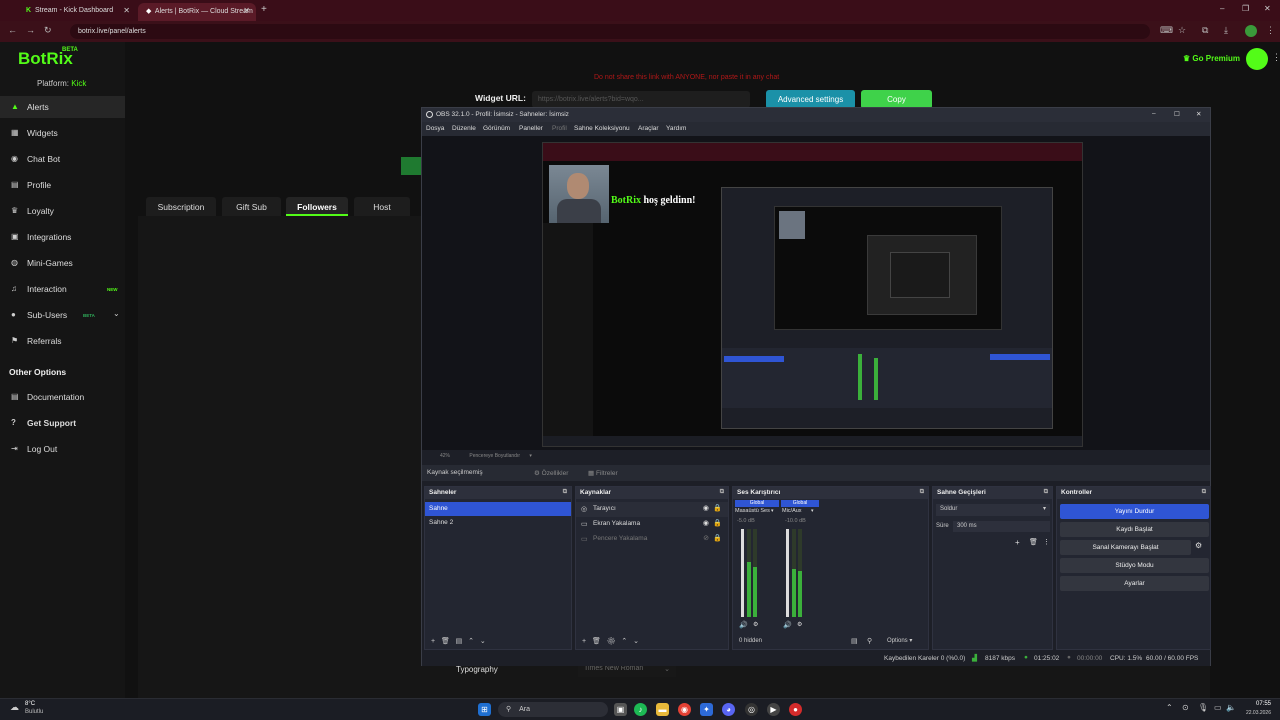  Describe the element at coordinates (62, 423) in the screenshot. I see `sidebar-item-get-support: ? Get Support` at that location.